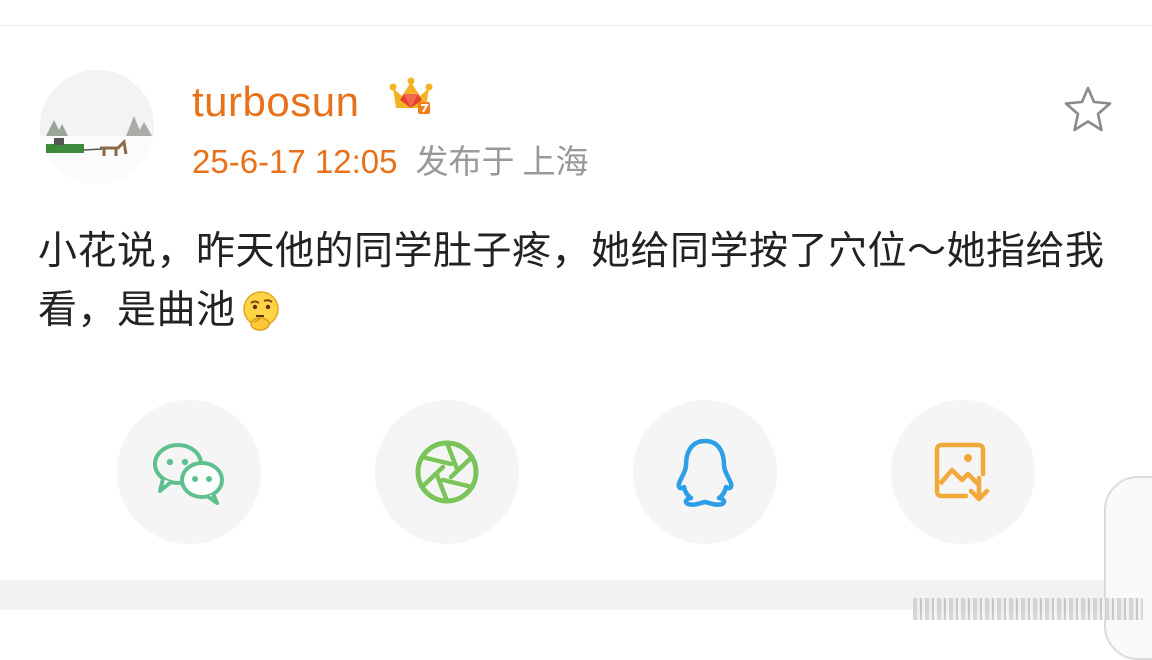 This screenshot has height=660, width=1152. I want to click on moments-aperture-icon, so click(447, 472).